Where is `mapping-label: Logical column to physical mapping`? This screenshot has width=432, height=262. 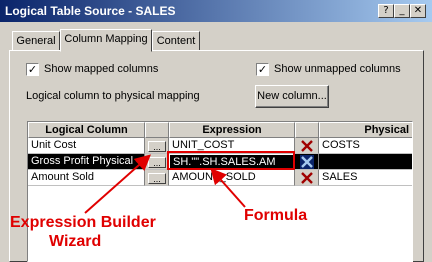
mapping-label: Logical column to physical mapping is located at coordinates (113, 96).